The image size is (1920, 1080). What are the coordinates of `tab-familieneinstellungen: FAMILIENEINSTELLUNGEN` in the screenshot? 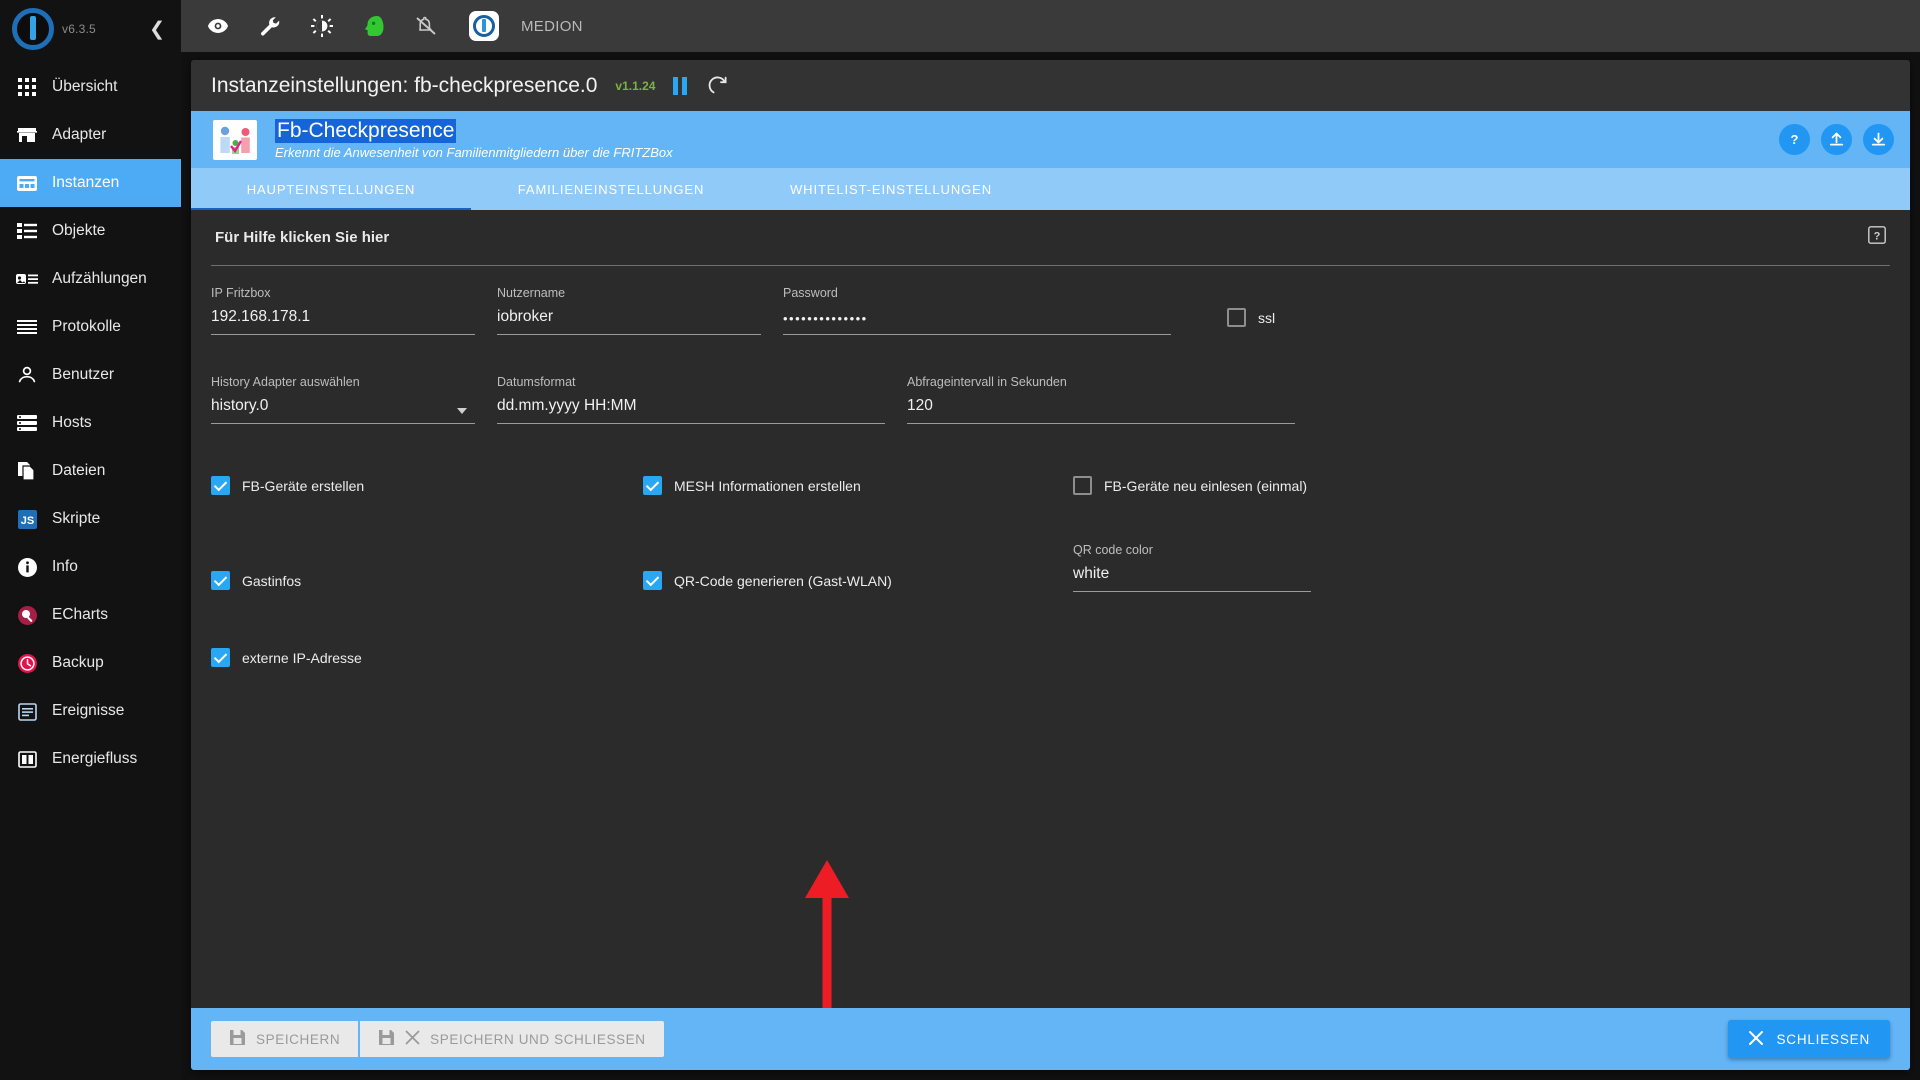 It's located at (611, 189).